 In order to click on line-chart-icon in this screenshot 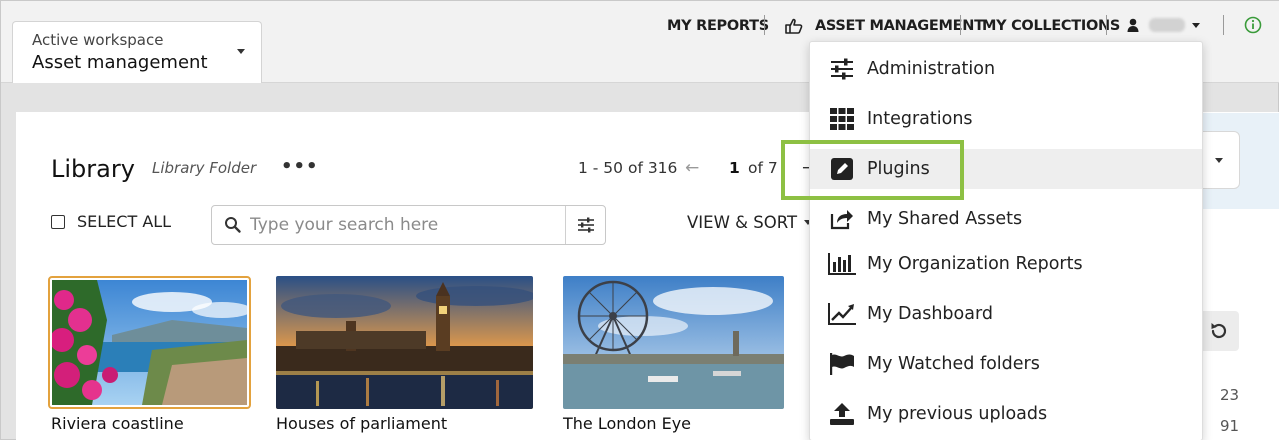, I will do `click(842, 314)`.